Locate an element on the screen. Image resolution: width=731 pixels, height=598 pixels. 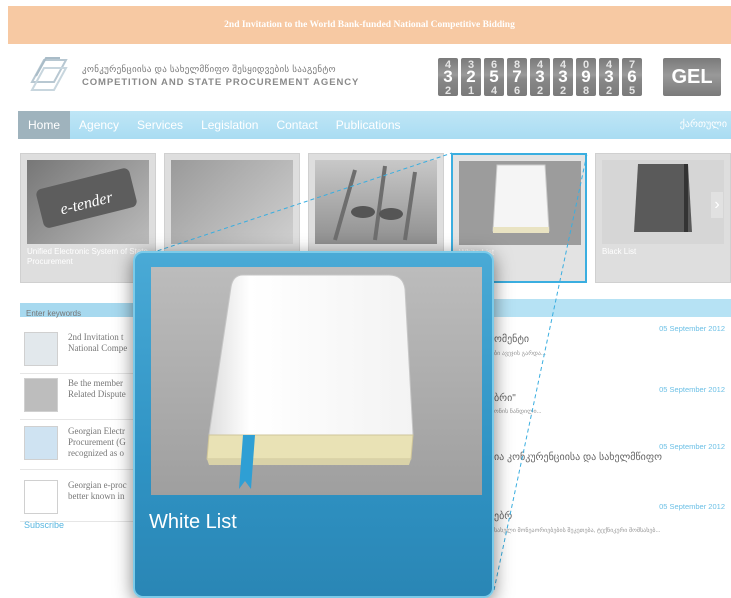
nav-publications: Publications is located at coordinates (368, 125).